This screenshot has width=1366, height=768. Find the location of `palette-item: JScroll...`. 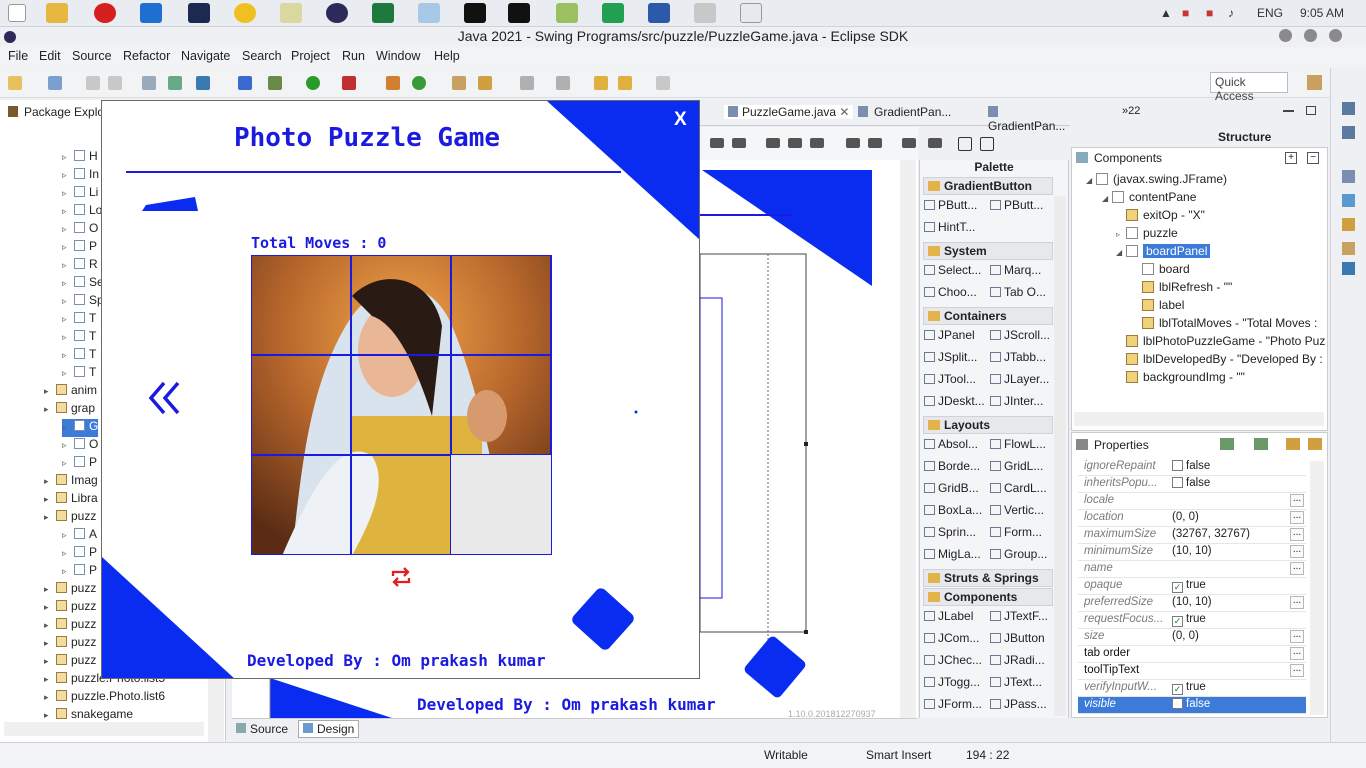

palette-item: JScroll... is located at coordinates (1020, 335).